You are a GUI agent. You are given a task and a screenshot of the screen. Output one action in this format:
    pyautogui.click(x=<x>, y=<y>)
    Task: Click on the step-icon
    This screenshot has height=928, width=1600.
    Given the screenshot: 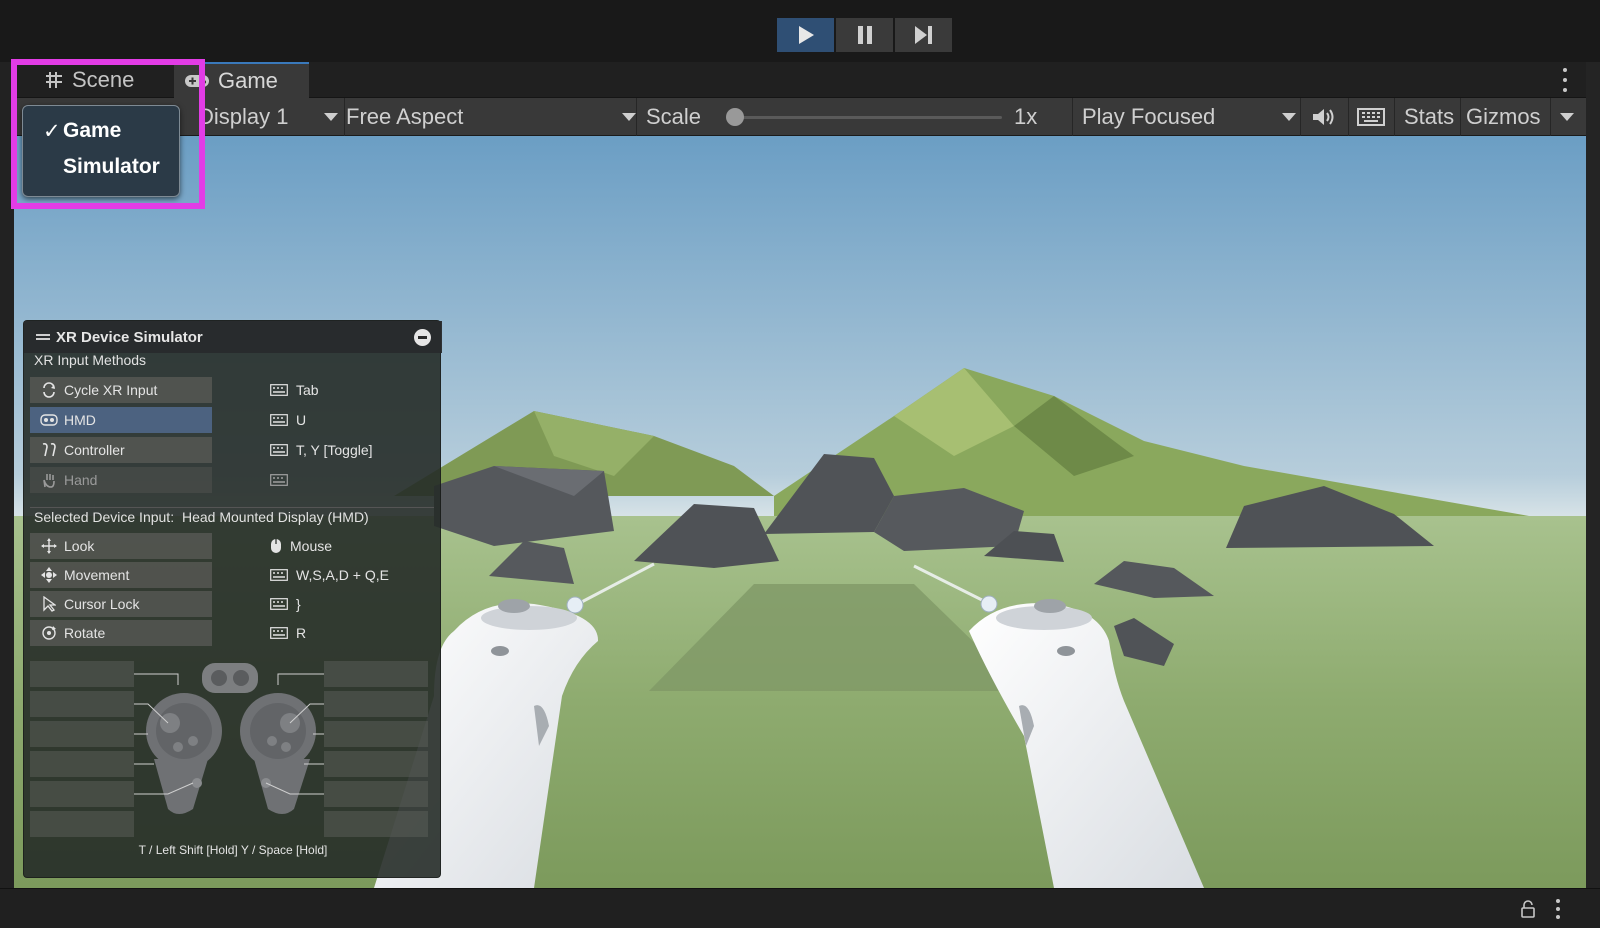 What is the action you would take?
    pyautogui.click(x=923, y=35)
    